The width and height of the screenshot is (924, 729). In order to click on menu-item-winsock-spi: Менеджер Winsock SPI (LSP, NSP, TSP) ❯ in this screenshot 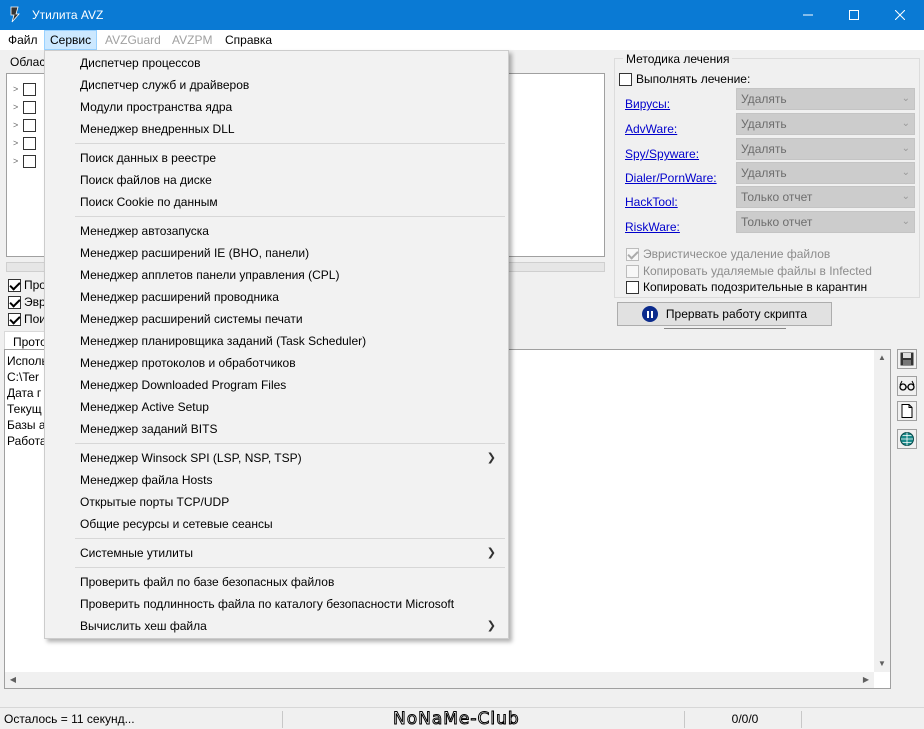, I will do `click(276, 458)`.